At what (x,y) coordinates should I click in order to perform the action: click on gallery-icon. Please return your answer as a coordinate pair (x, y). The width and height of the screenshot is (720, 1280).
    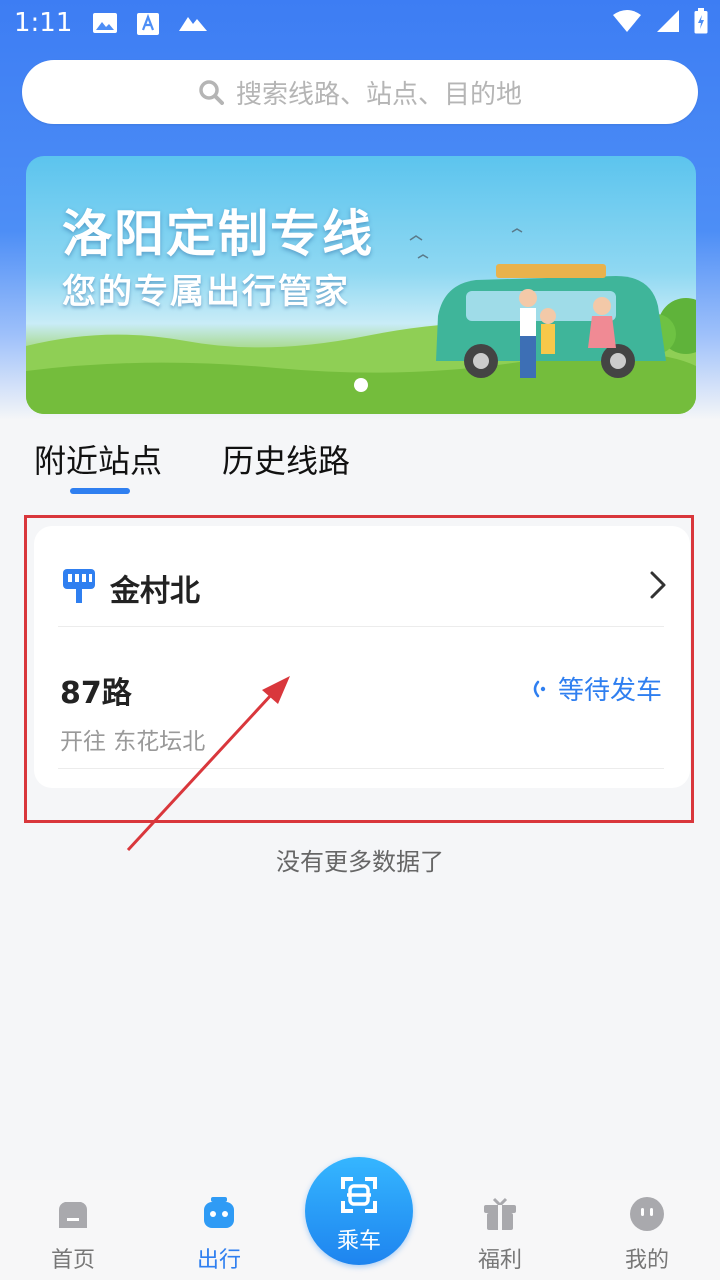
    Looking at the image, I should click on (105, 23).